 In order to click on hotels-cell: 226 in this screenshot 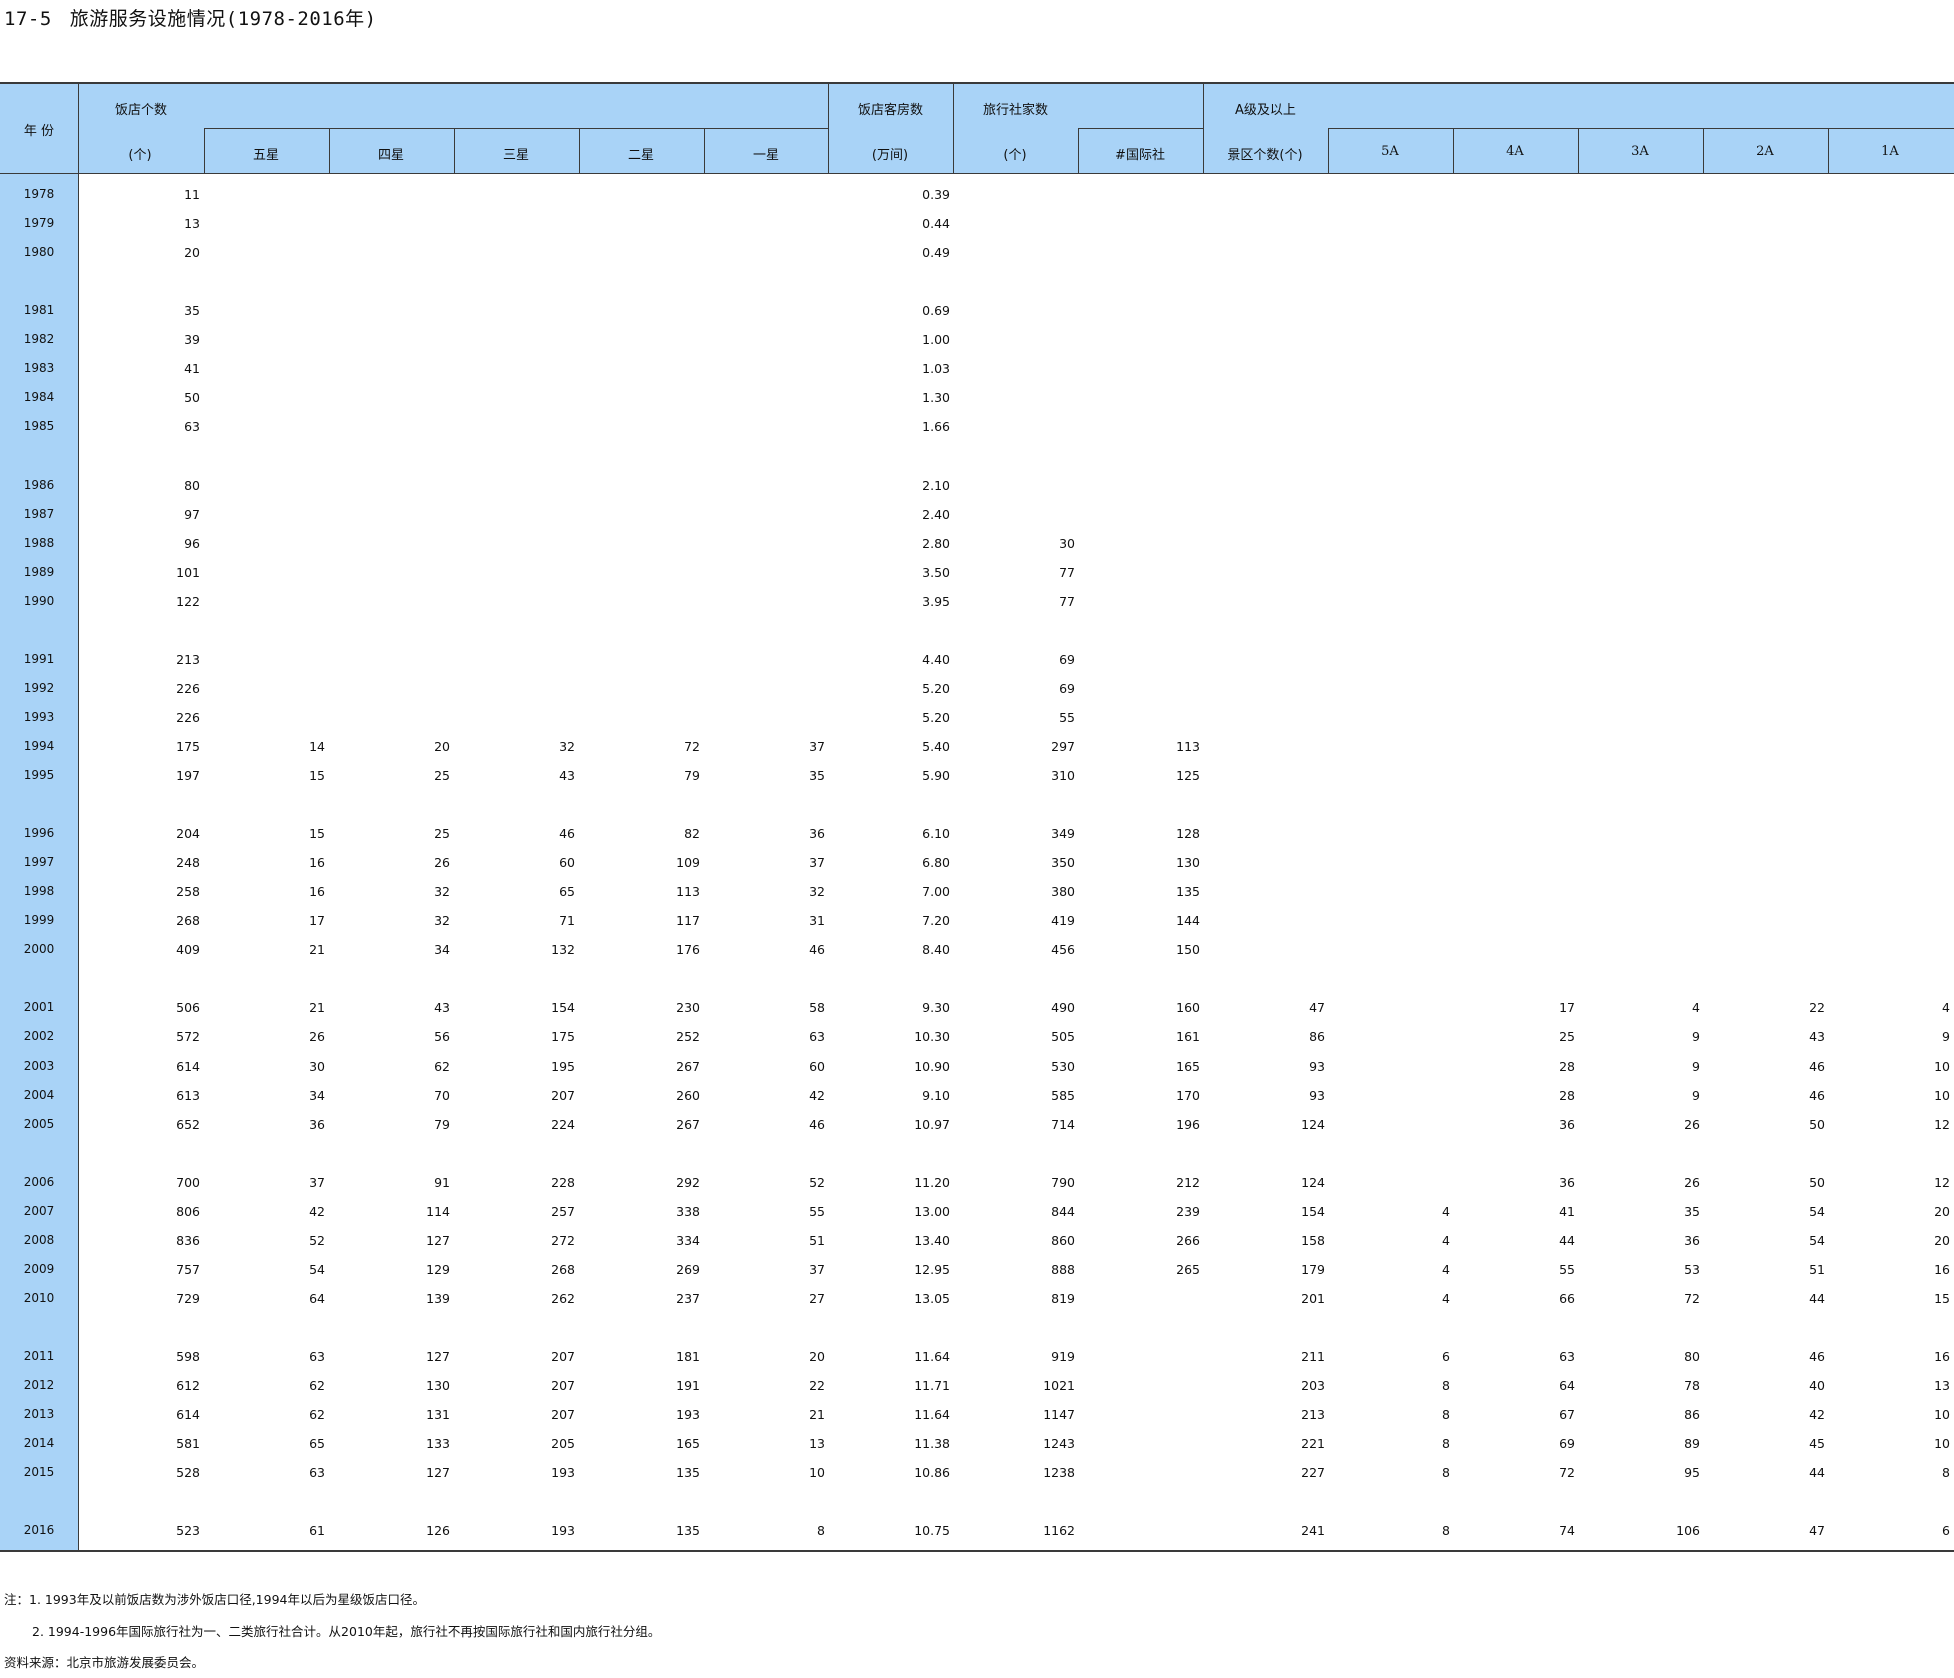, I will do `click(188, 717)`.